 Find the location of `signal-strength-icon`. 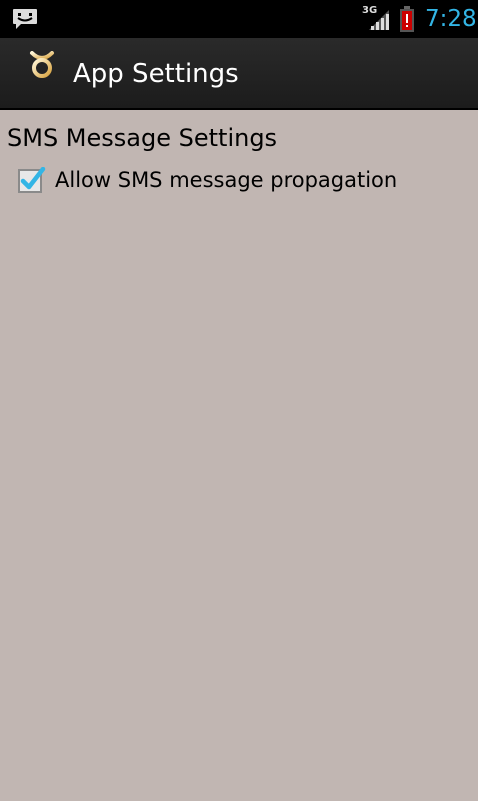

signal-strength-icon is located at coordinates (379, 21).